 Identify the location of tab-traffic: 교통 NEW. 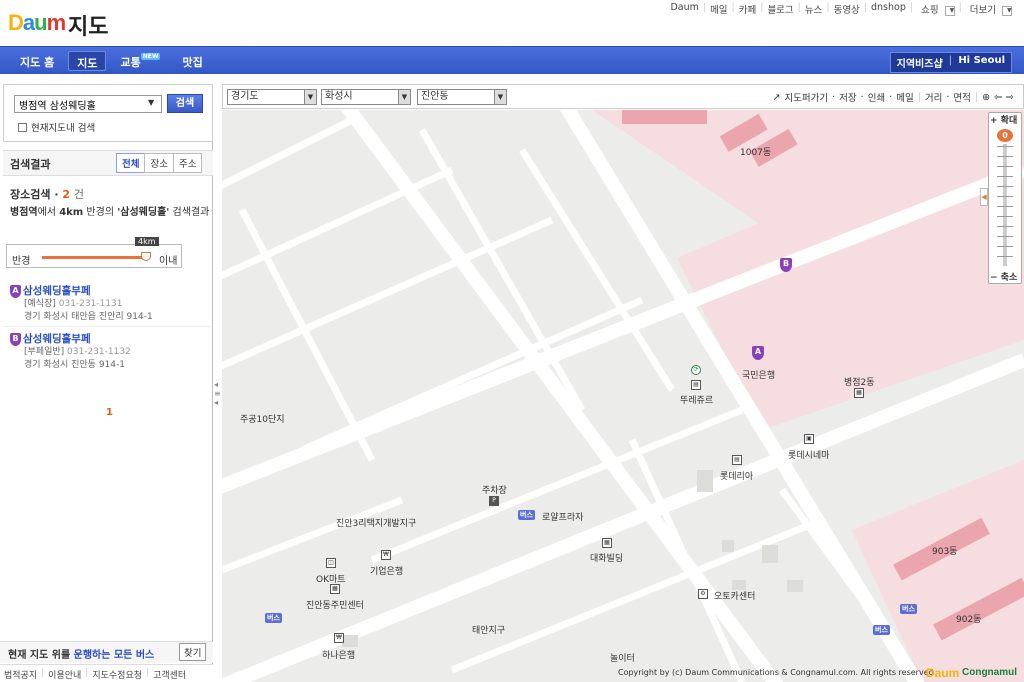
(140, 61).